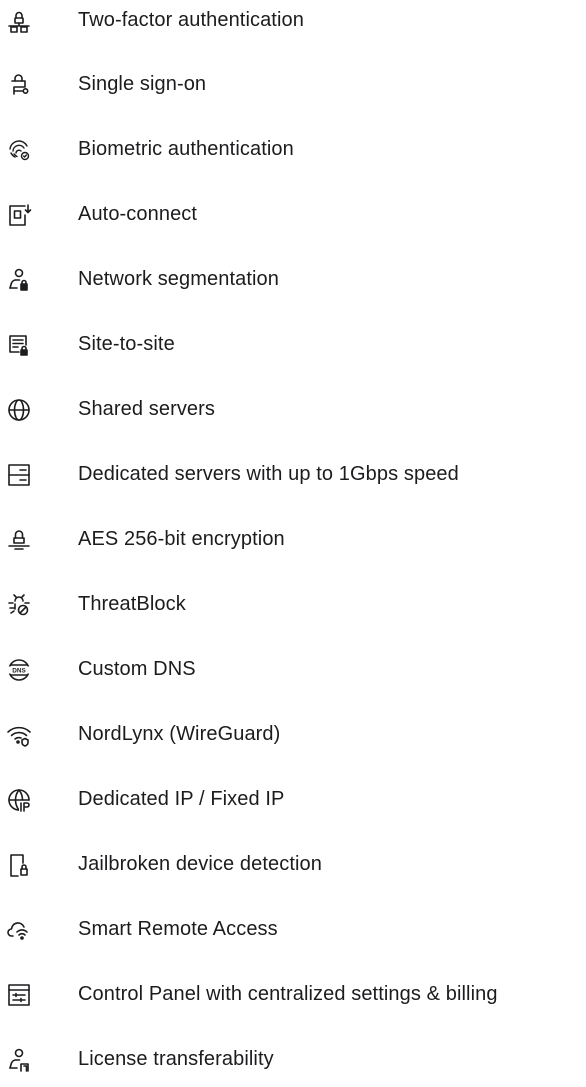 The image size is (586, 1087). What do you see at coordinates (19, 735) in the screenshot?
I see `wifi-shield-icon` at bounding box center [19, 735].